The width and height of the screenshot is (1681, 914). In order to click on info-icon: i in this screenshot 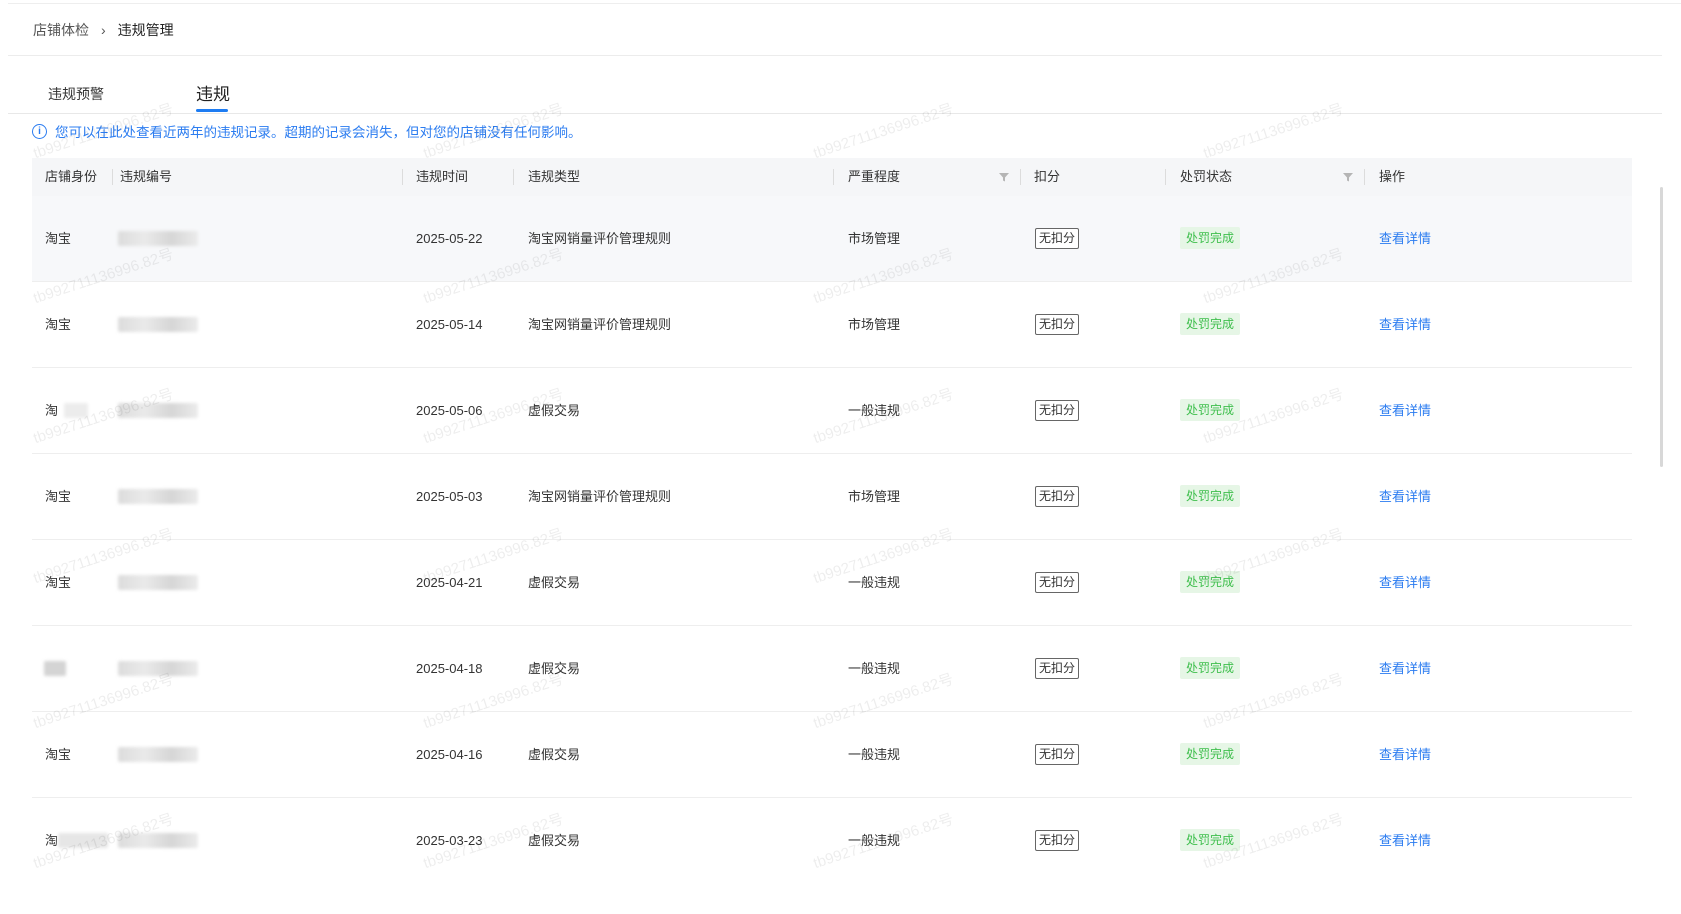, I will do `click(39, 131)`.